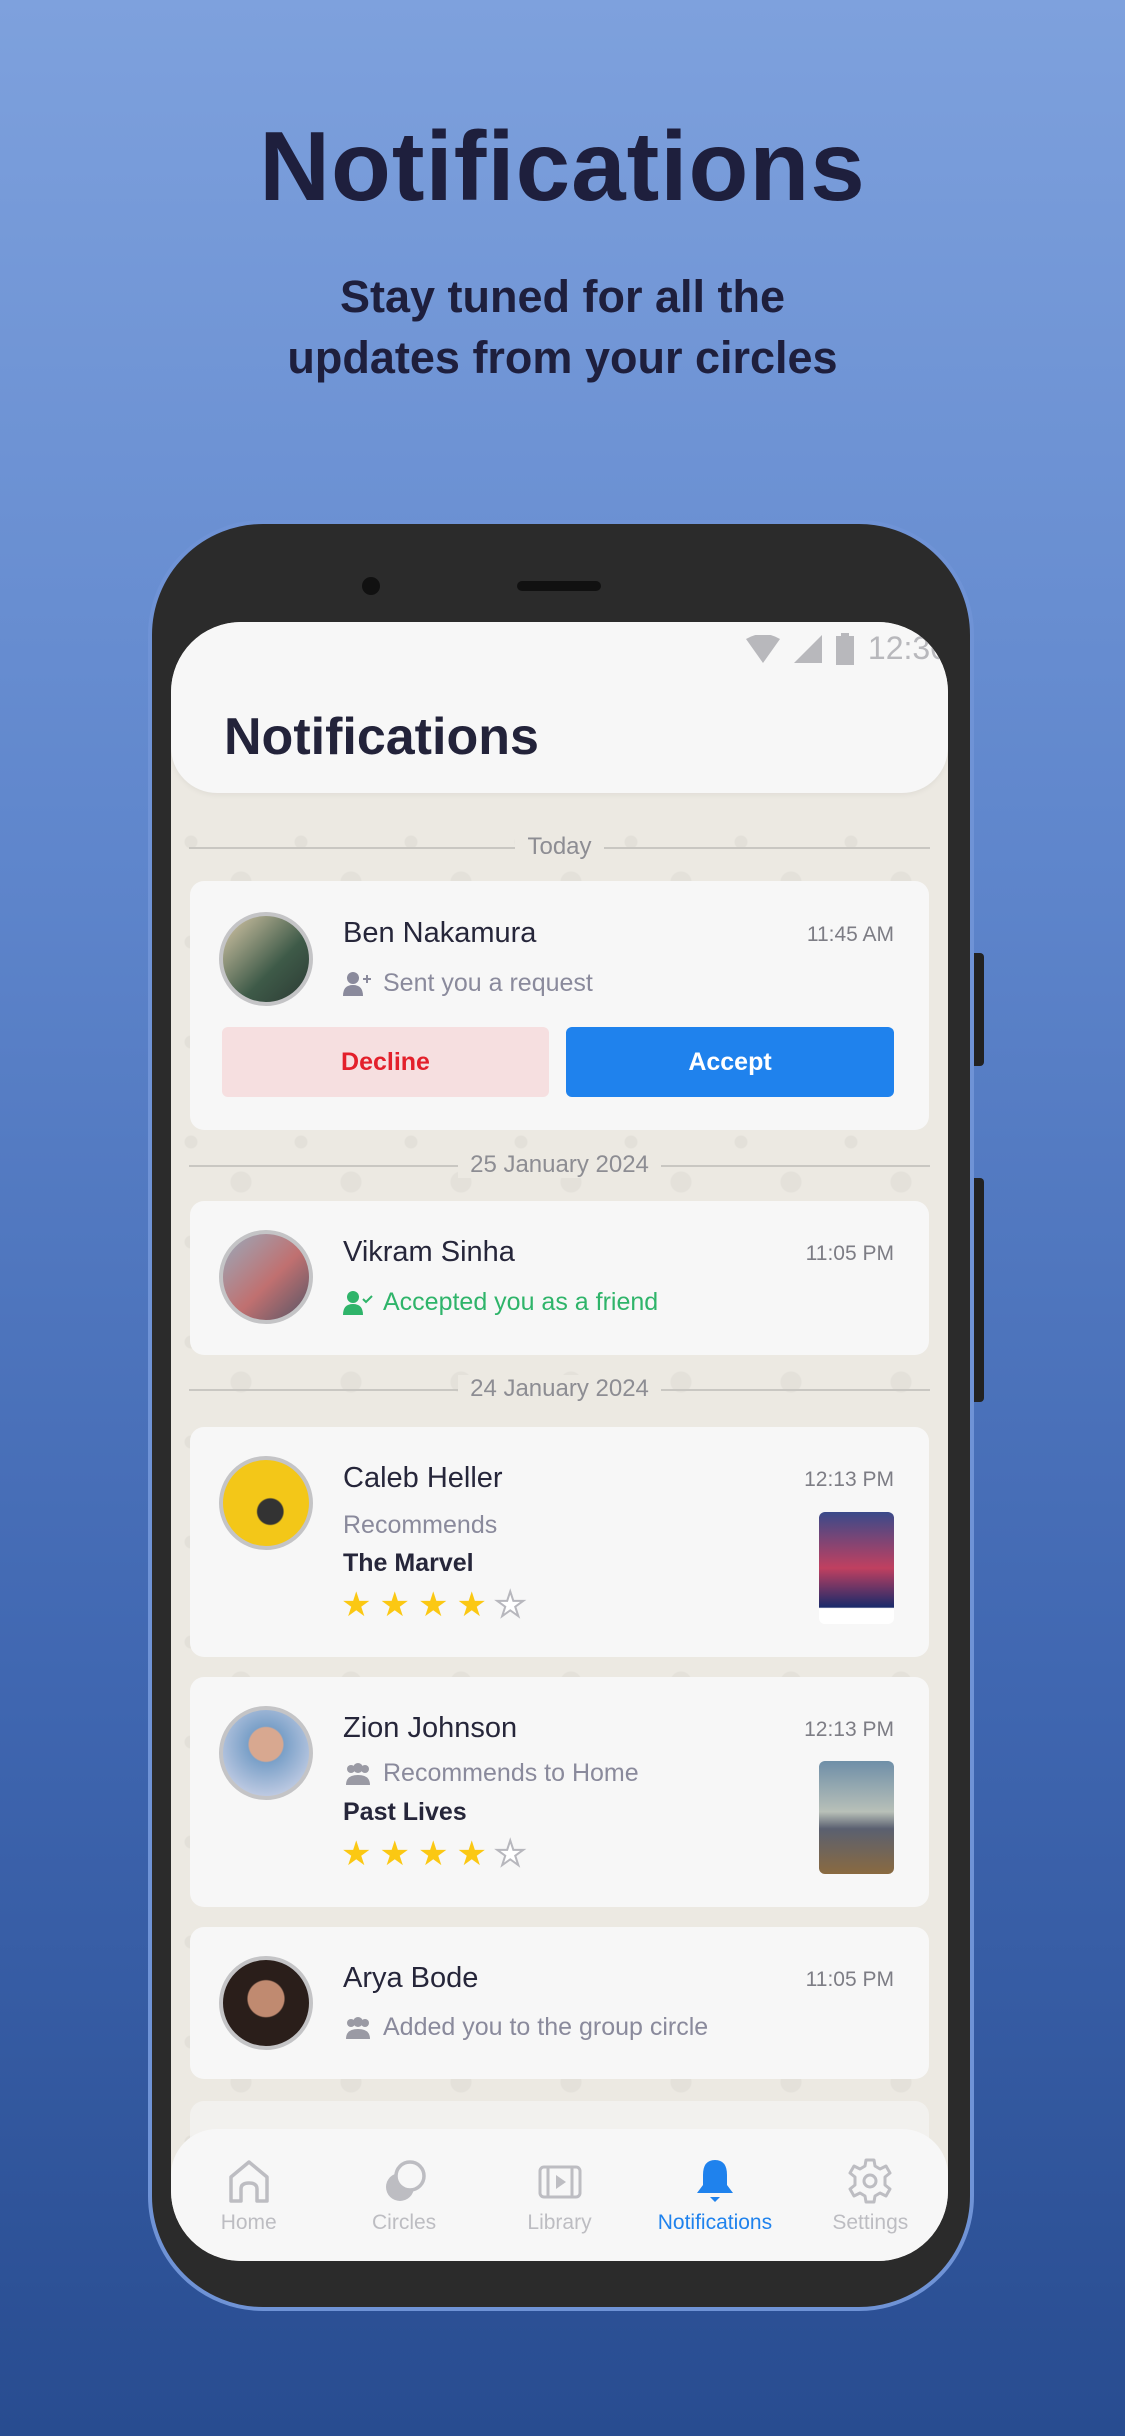 The height and width of the screenshot is (2436, 1125). I want to click on library-icon, so click(560, 2182).